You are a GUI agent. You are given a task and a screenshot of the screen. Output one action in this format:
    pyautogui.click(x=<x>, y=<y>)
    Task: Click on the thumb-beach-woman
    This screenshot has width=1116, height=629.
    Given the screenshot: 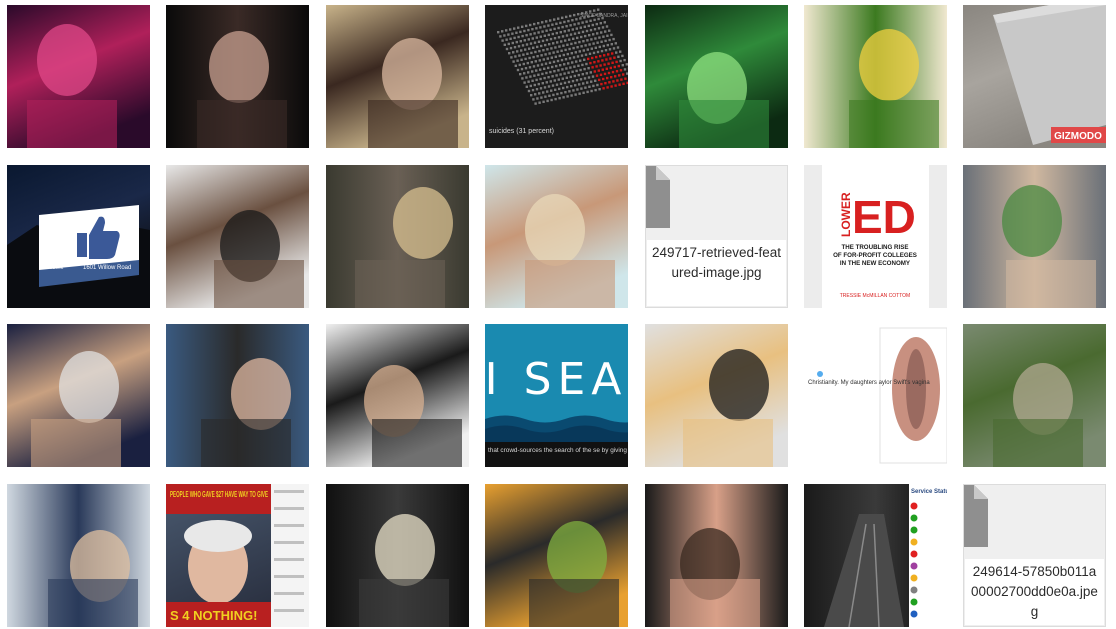 What is the action you would take?
    pyautogui.click(x=556, y=236)
    